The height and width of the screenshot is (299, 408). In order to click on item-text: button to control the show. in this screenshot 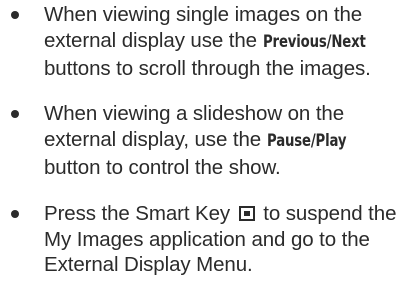, I will do `click(162, 167)`.